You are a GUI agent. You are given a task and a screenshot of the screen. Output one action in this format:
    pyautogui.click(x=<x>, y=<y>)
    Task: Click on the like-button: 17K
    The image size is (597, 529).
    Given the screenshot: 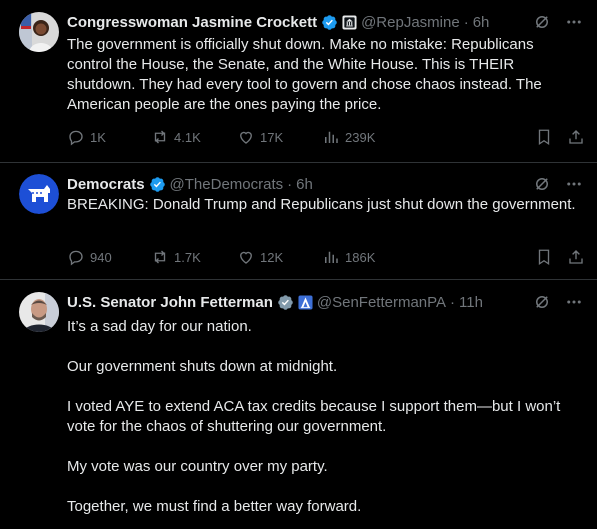 What is the action you would take?
    pyautogui.click(x=279, y=137)
    